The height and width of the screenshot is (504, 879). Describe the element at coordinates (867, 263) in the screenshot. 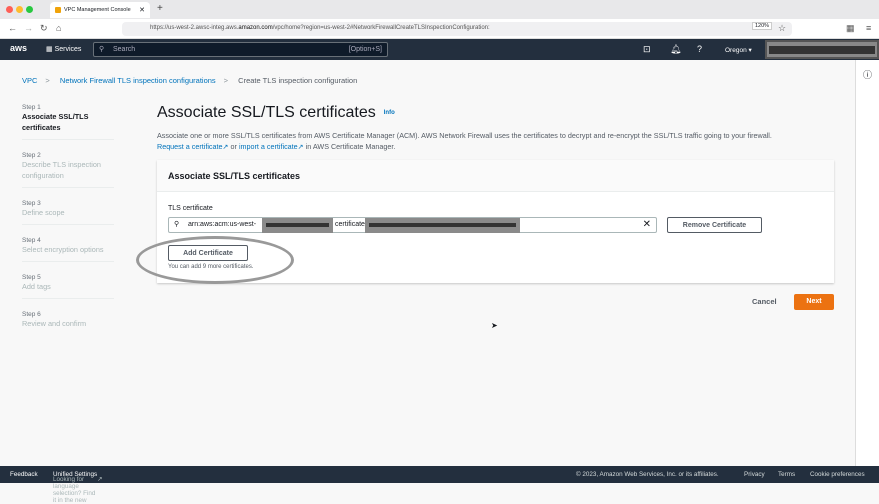

I see `help-panel-rail: ⓘ` at that location.